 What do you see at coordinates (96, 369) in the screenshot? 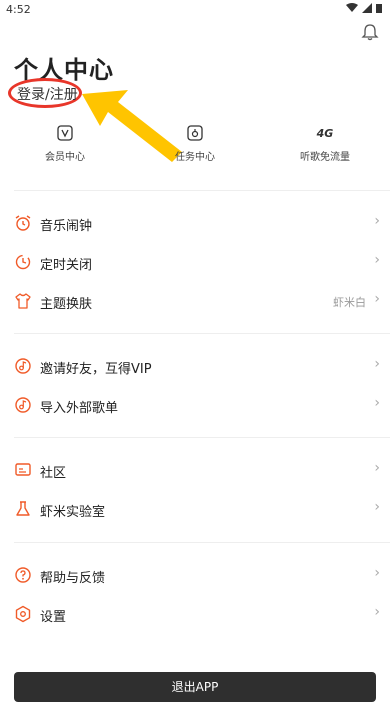
I see `menu-item-label: 邀请好友，互得VIP` at bounding box center [96, 369].